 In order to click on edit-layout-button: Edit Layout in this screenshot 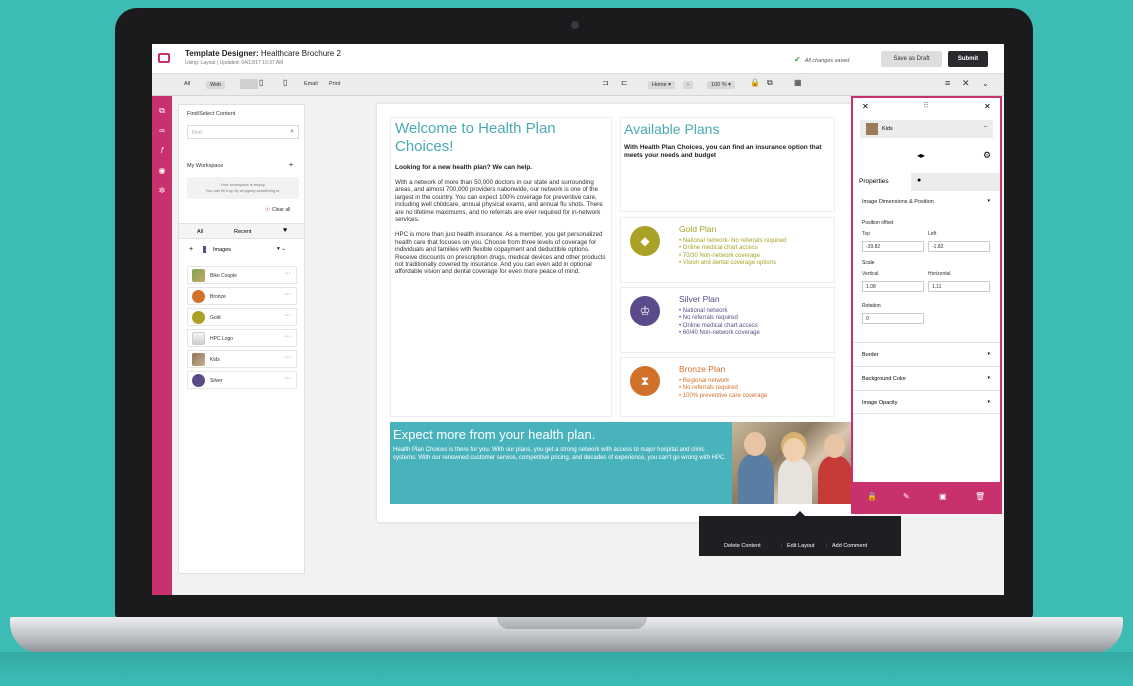, I will do `click(801, 546)`.